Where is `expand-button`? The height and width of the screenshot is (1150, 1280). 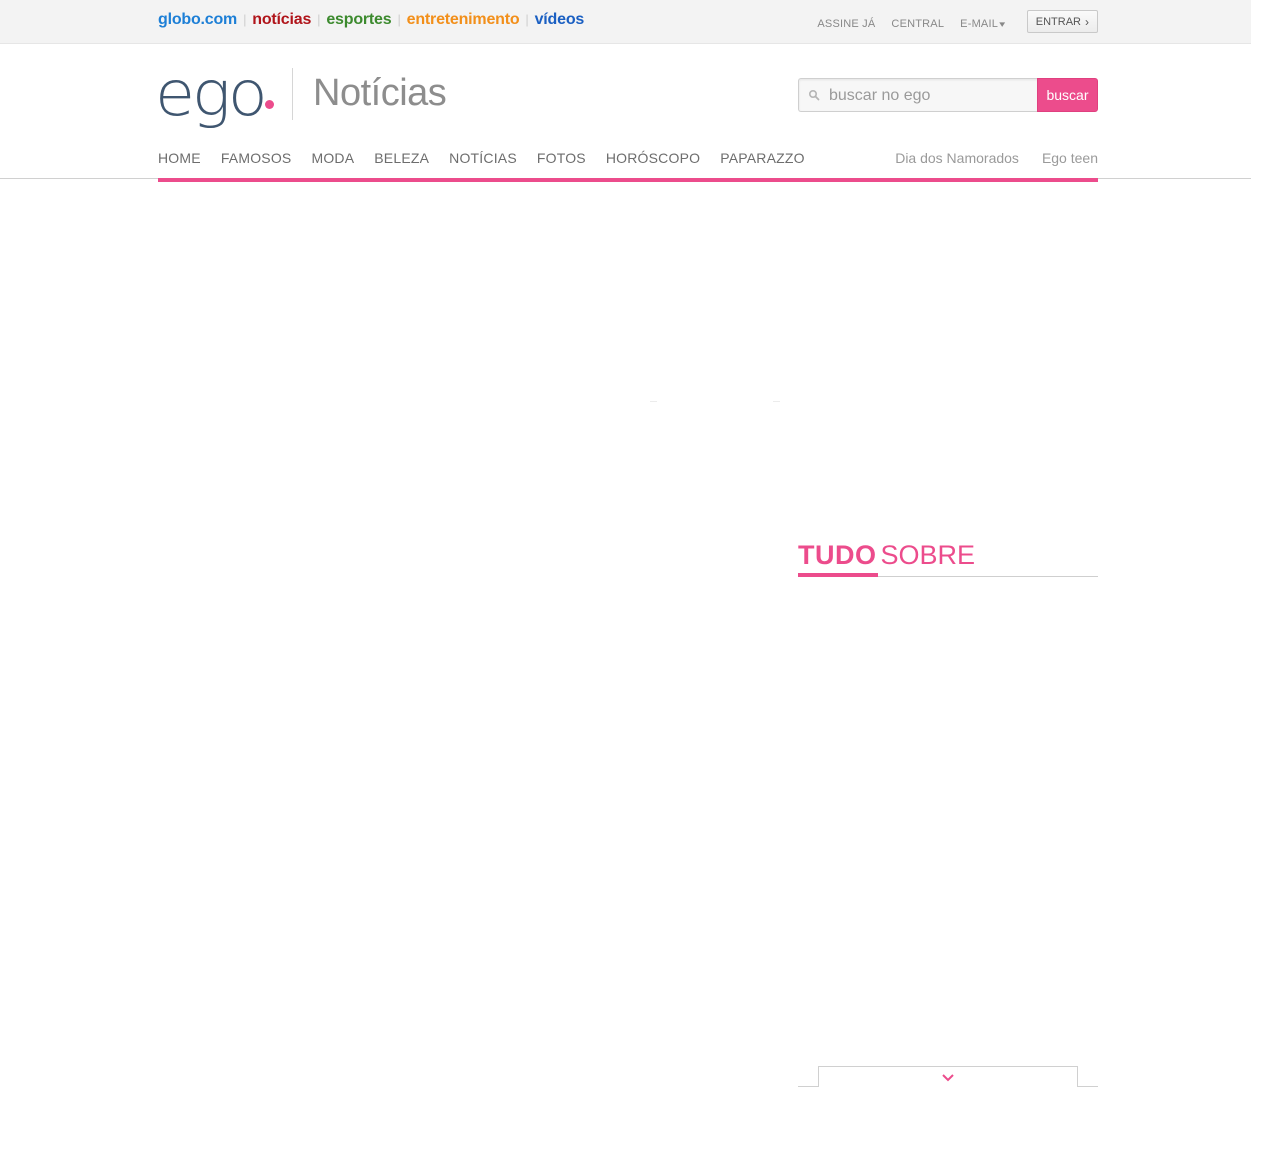 expand-button is located at coordinates (948, 1076).